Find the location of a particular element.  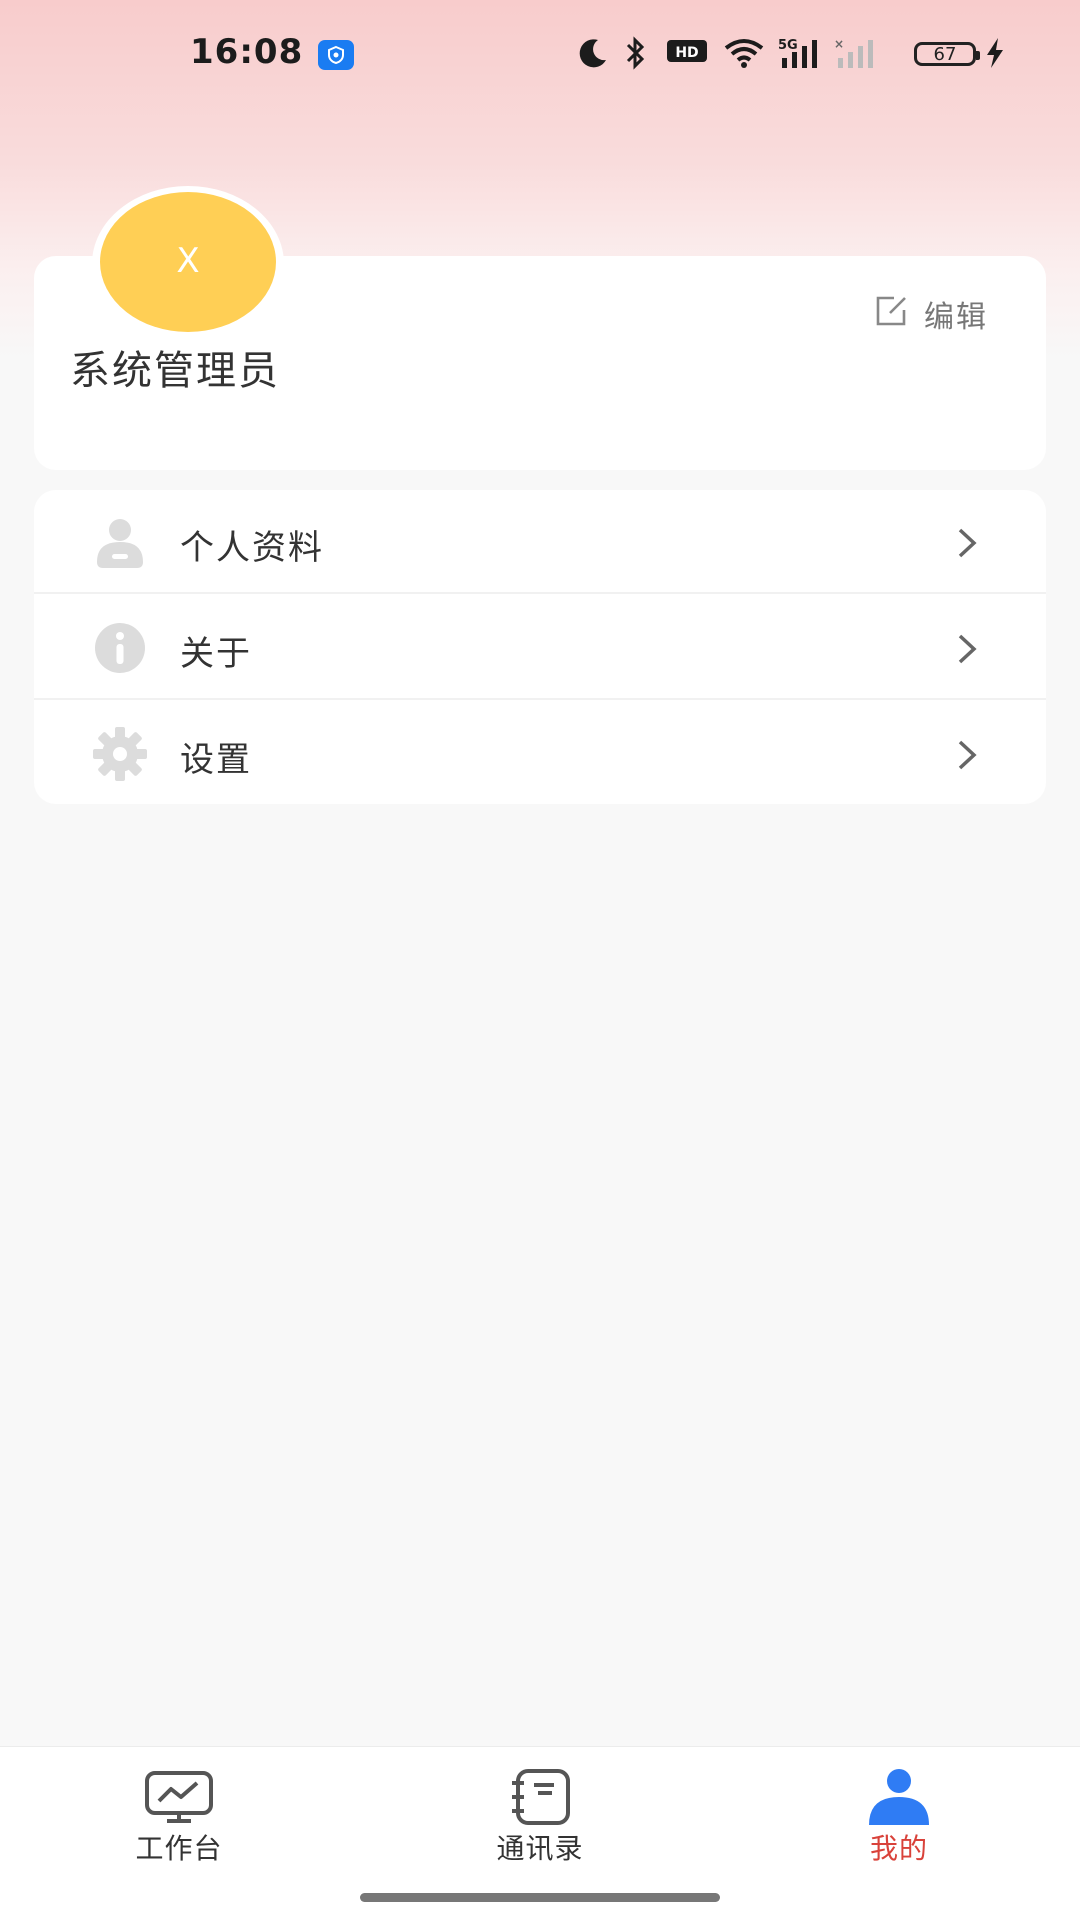

tab-mine: 我的 is located at coordinates (899, 1807).